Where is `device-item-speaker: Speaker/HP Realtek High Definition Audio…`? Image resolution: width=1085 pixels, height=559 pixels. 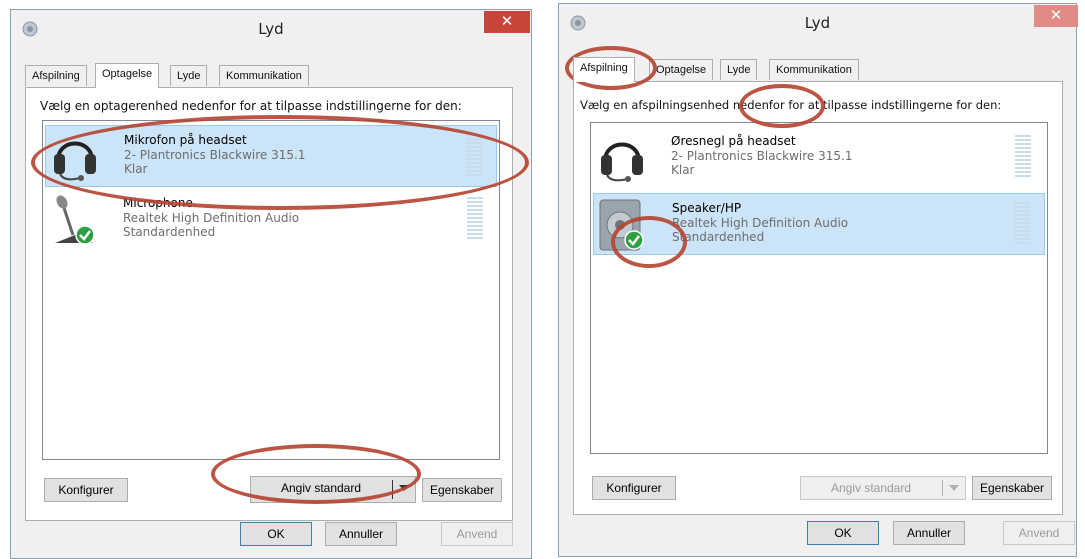 device-item-speaker: Speaker/HP Realtek High Definition Audio… is located at coordinates (819, 224).